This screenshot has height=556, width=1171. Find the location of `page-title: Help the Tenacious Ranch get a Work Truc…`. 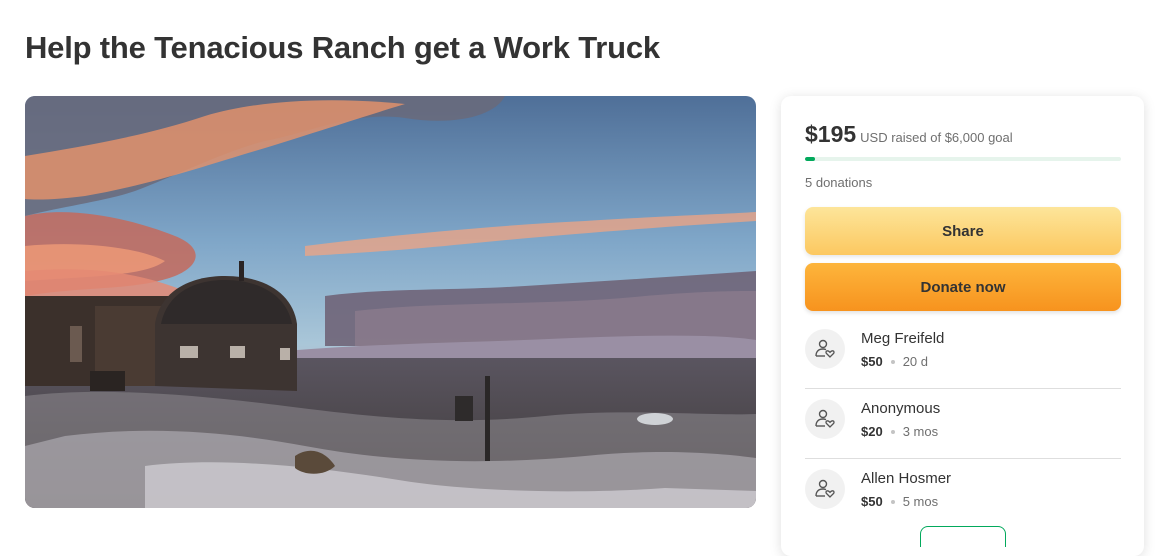

page-title: Help the Tenacious Ranch get a Work Truc… is located at coordinates (342, 47).